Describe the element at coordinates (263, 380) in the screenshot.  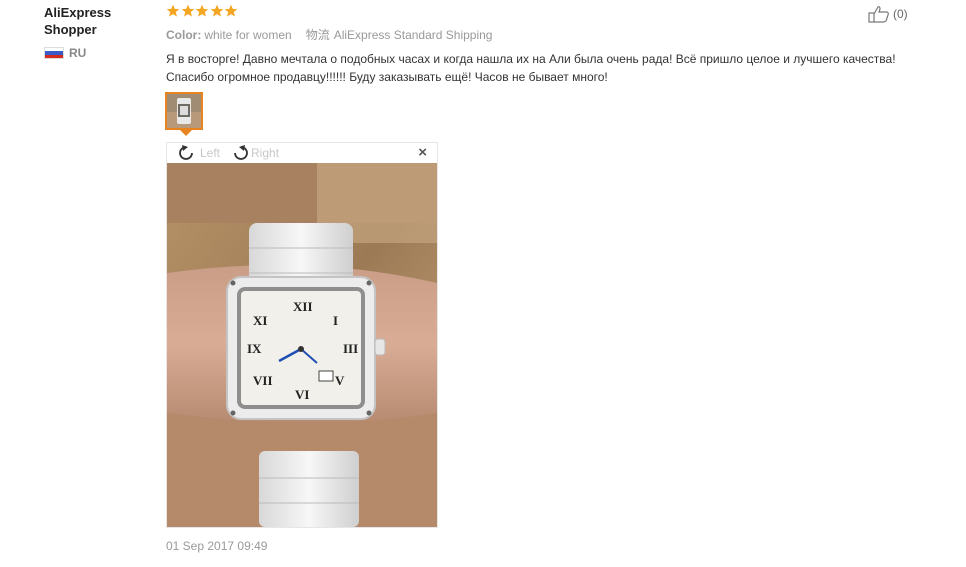
I see `svg-text: VII` at that location.